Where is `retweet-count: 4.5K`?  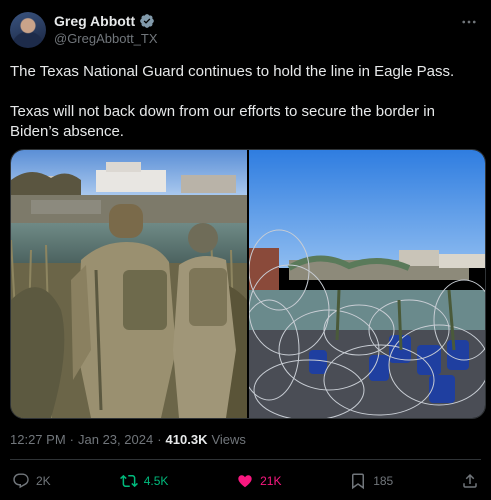
retweet-count: 4.5K is located at coordinates (156, 481).